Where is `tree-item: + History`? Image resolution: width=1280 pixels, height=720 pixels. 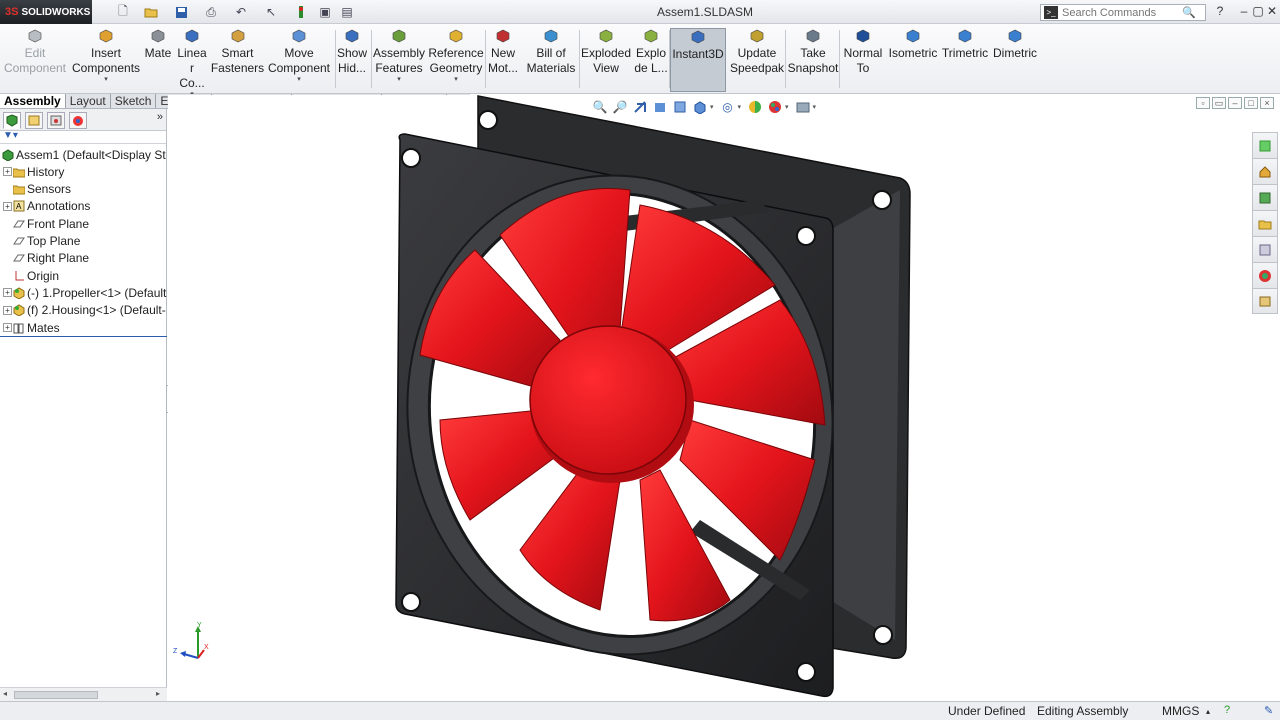 tree-item: + History is located at coordinates (83, 171).